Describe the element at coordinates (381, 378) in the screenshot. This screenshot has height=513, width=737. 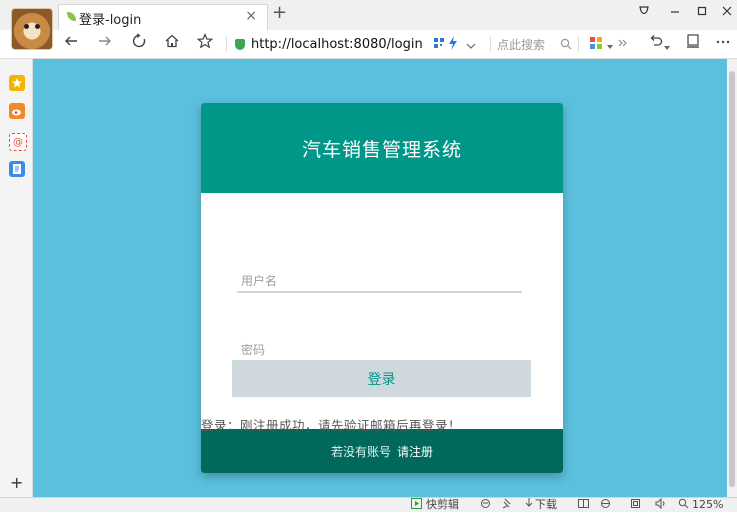
I see `login-button: 登录` at that location.